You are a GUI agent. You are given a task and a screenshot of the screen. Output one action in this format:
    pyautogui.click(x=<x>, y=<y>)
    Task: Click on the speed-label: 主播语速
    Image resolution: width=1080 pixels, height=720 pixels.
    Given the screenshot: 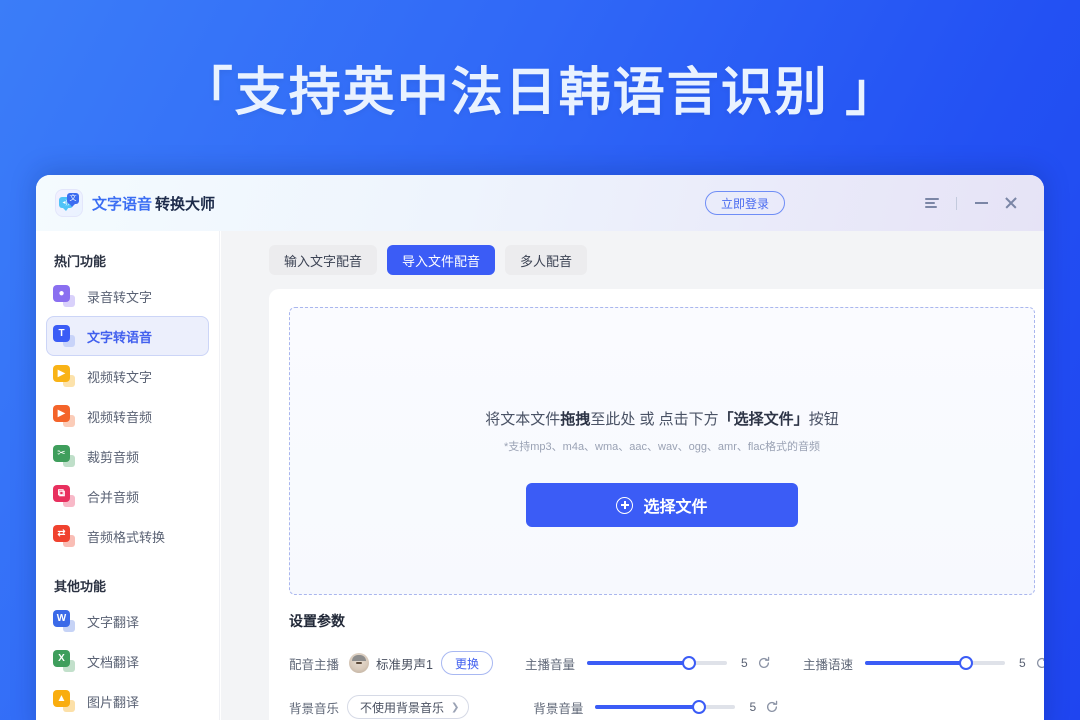 What is the action you would take?
    pyautogui.click(x=827, y=664)
    